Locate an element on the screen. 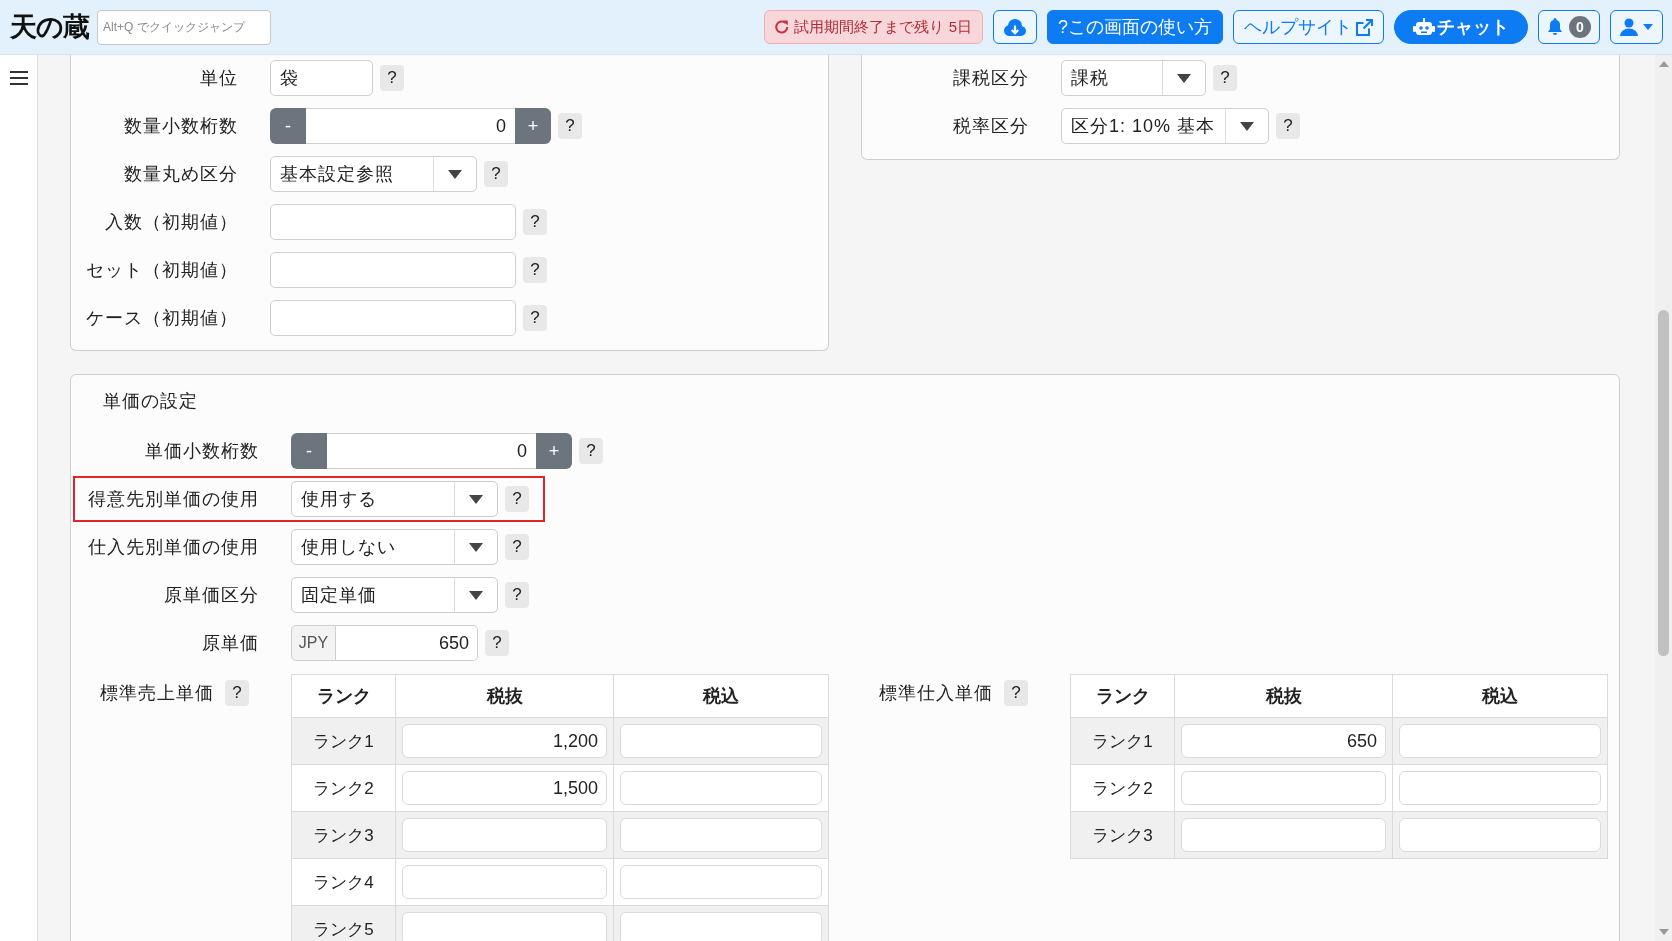 The image size is (1672, 941). field-label: 入数（初期値） is located at coordinates (171, 222).